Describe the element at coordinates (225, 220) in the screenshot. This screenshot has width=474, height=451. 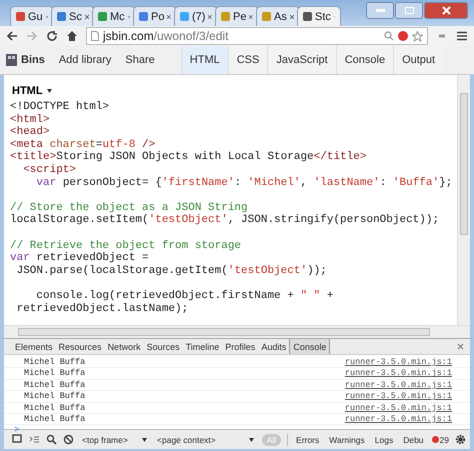
I see `code-line: localStorage.setItem('testObject', JSON.stringify(personObject));` at that location.